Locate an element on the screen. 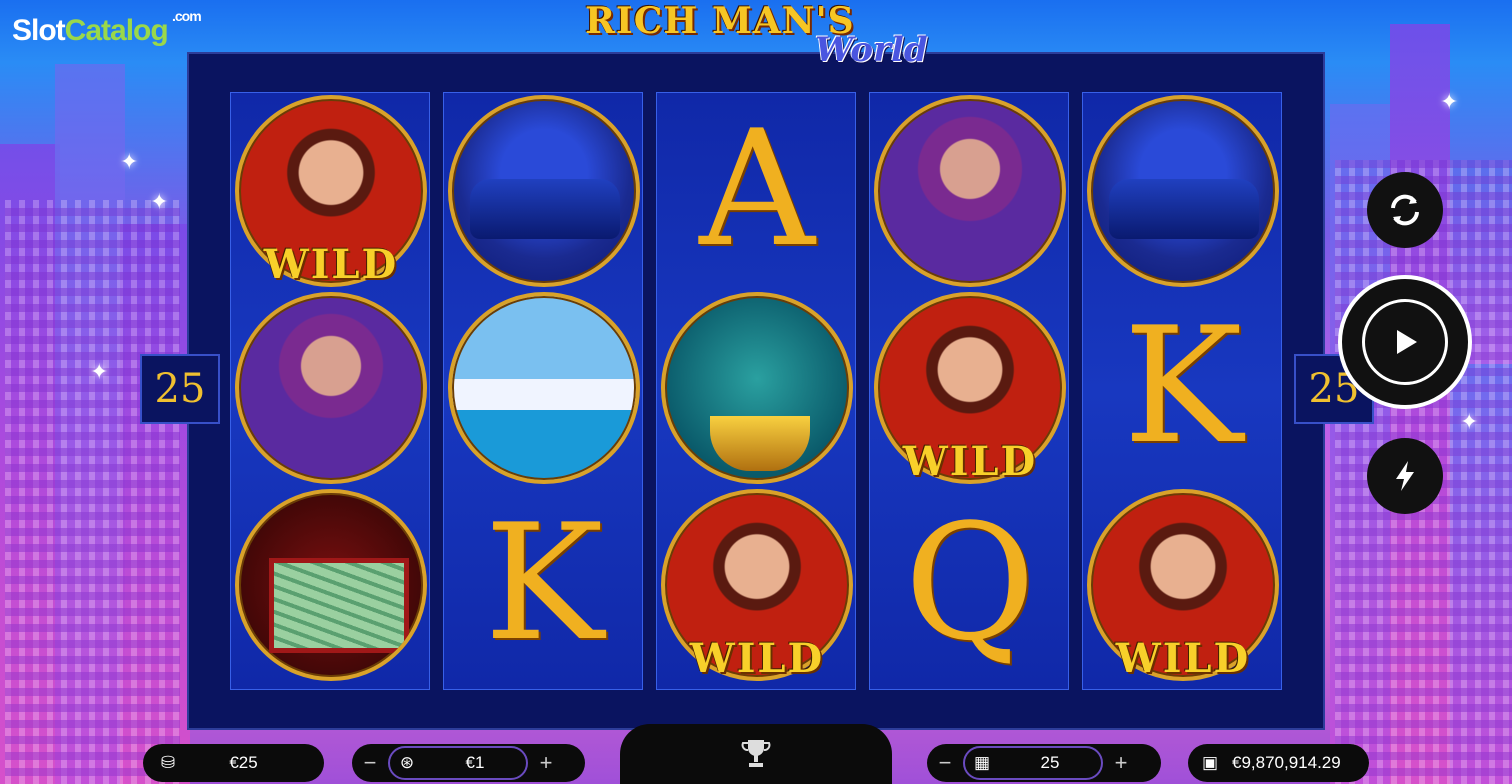 This screenshot has width=1512, height=784. trophy-icon is located at coordinates (756, 753).